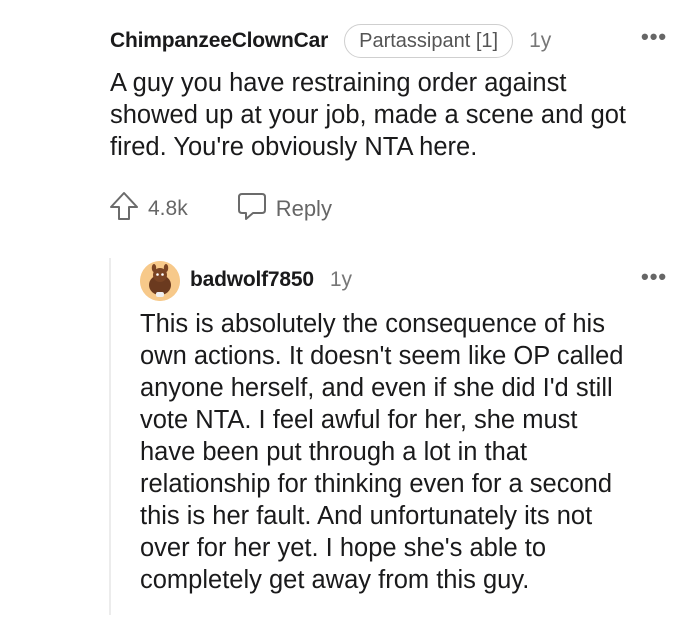 Image resolution: width=700 pixels, height=617 pixels. What do you see at coordinates (160, 281) in the screenshot?
I see `avatar` at bounding box center [160, 281].